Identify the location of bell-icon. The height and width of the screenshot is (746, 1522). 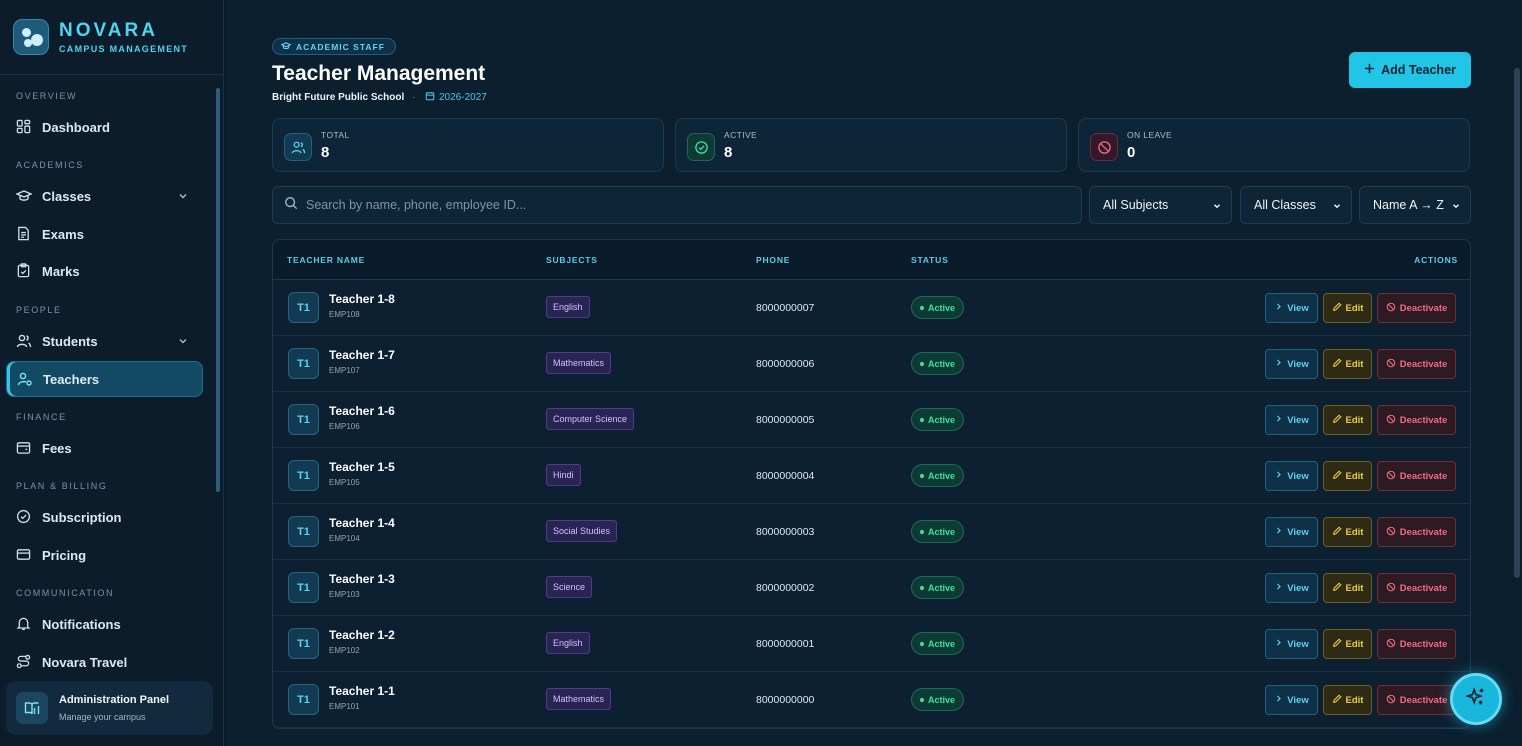
(24, 624).